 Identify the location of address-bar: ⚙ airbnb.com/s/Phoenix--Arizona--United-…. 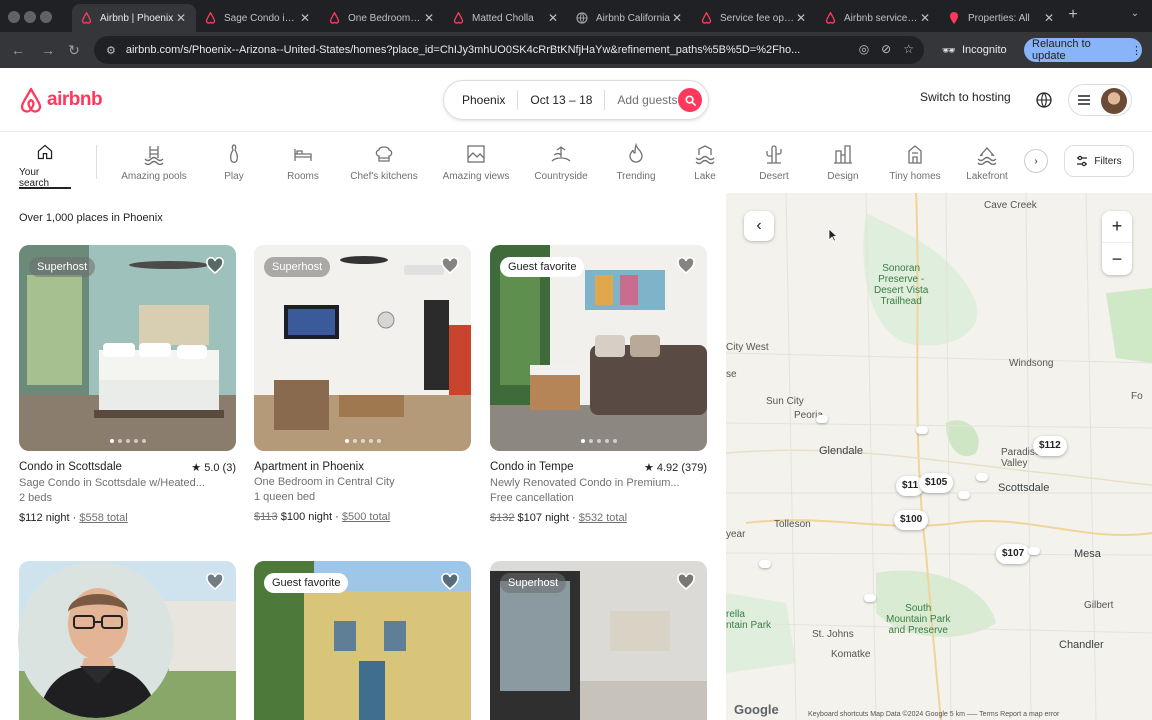
(509, 50).